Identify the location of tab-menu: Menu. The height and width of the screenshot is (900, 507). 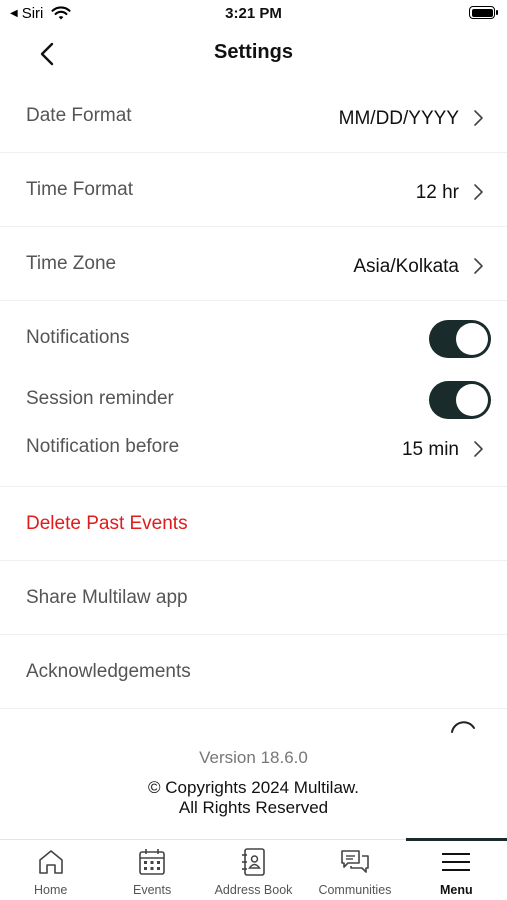
(456, 869).